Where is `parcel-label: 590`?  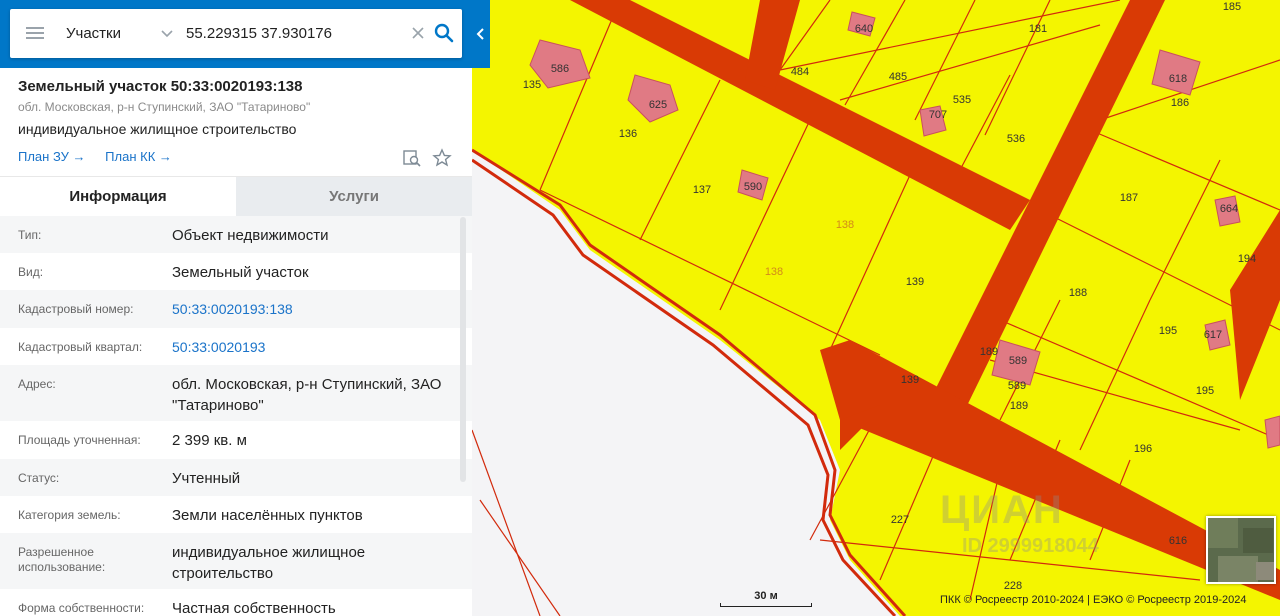 parcel-label: 590 is located at coordinates (753, 187).